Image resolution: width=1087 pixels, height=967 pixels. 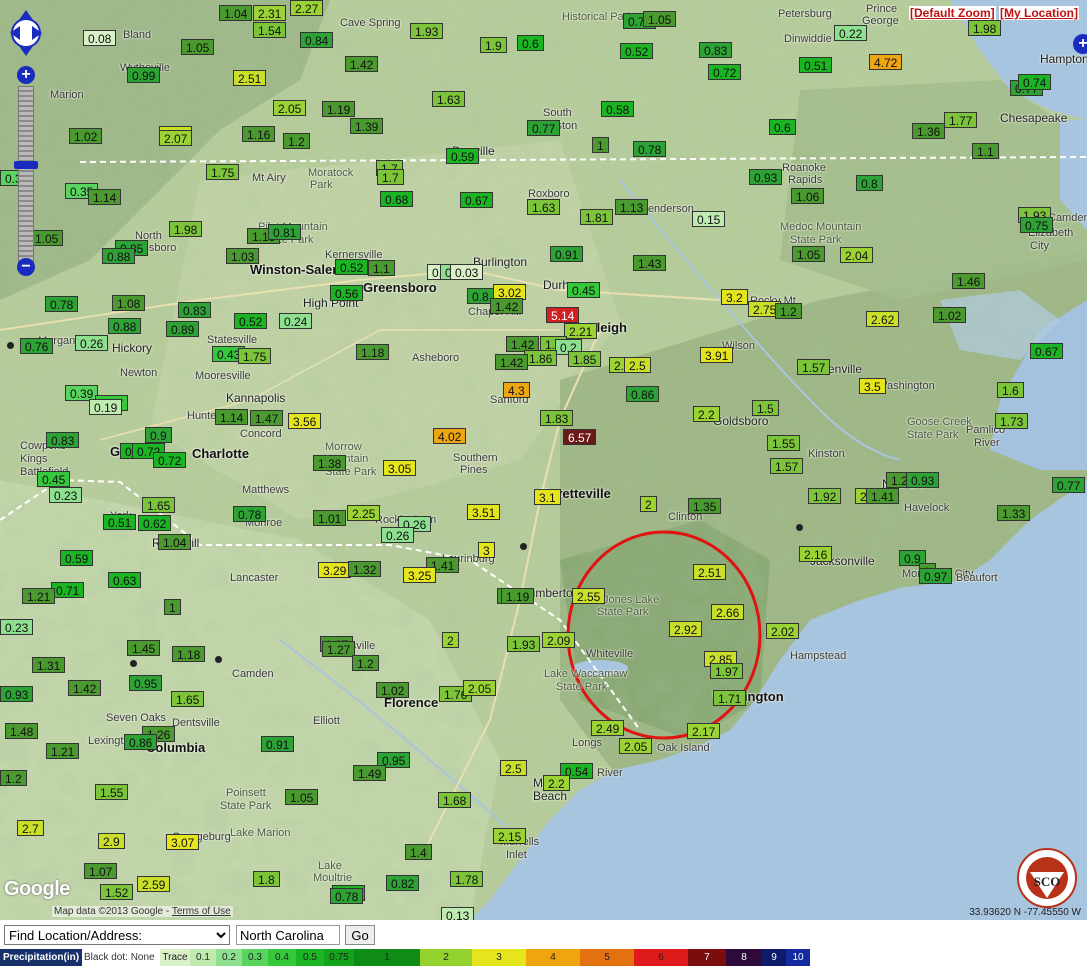 I want to click on station-precip-box: 1.57, so click(x=814, y=367).